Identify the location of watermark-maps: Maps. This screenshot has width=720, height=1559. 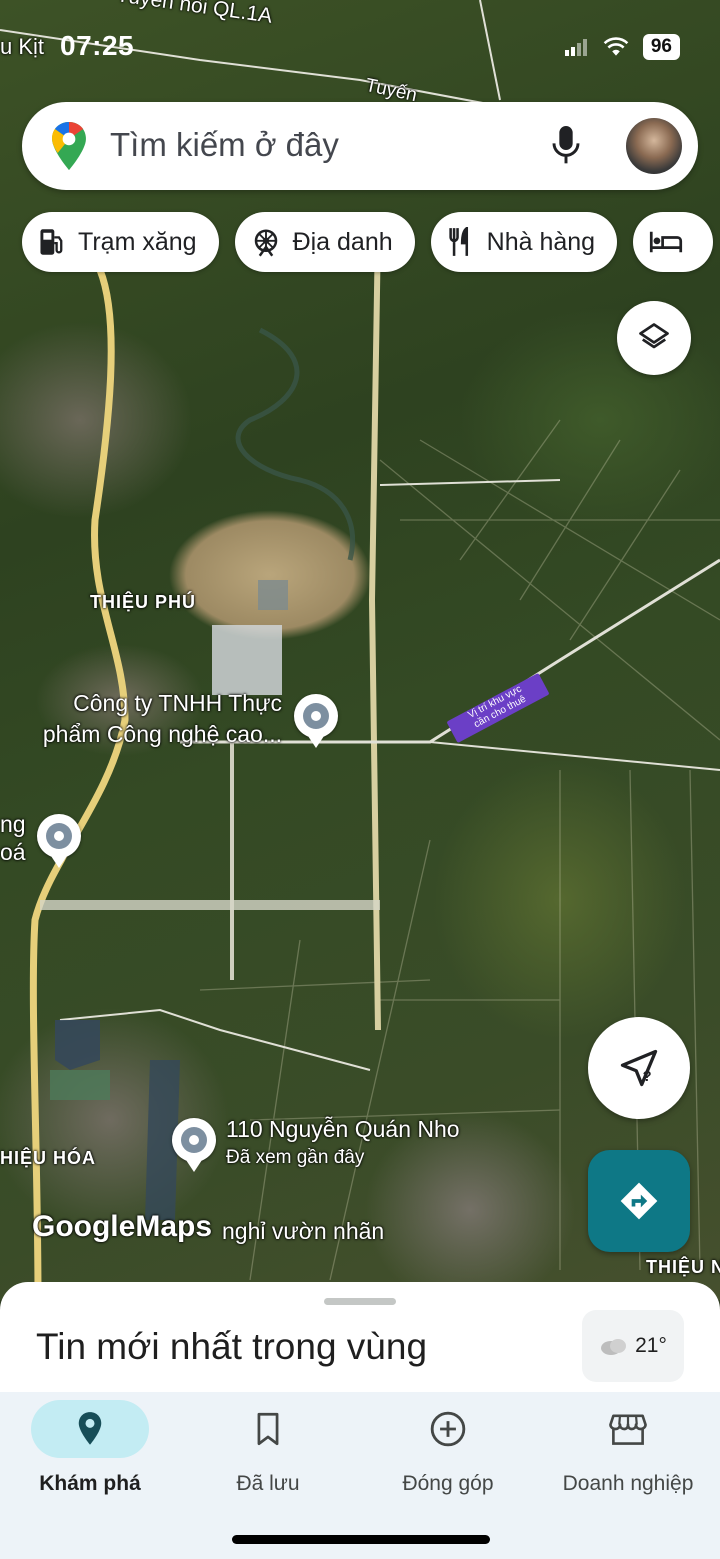
(174, 1226).